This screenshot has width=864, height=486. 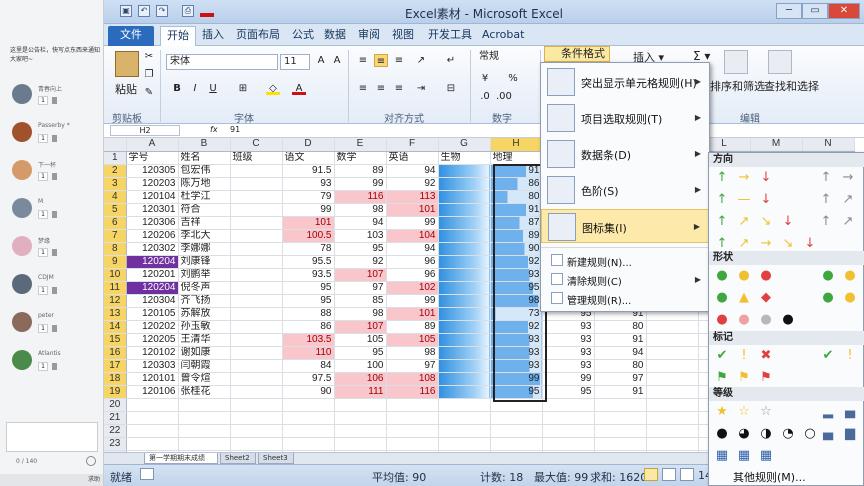 I want to click on minimize-button: ─, so click(x=789, y=11).